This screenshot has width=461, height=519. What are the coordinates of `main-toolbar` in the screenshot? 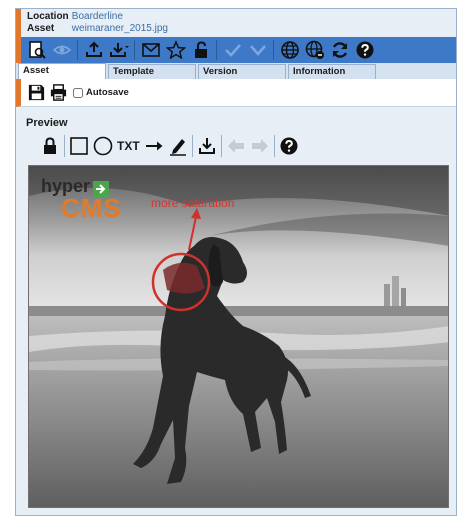 It's located at (236, 50).